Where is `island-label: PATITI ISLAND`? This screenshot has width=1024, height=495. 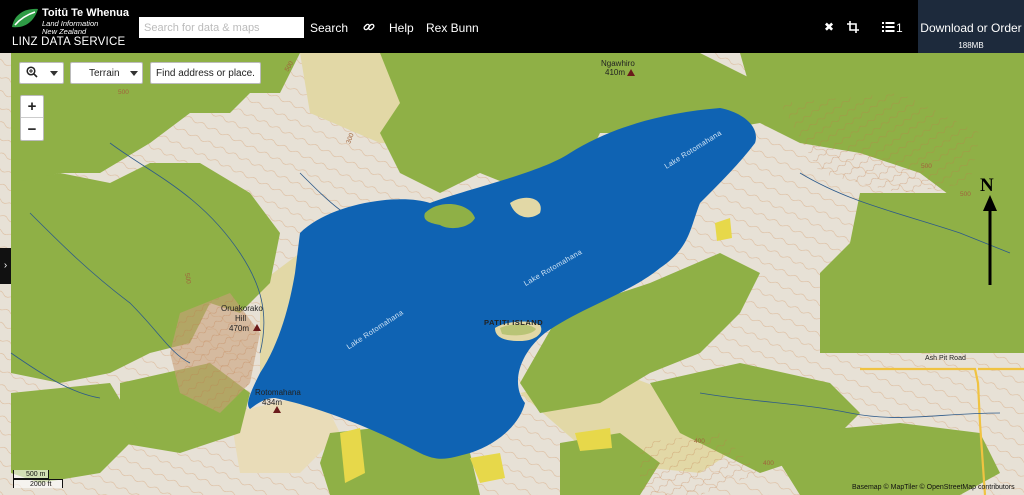 island-label: PATITI ISLAND is located at coordinates (514, 322).